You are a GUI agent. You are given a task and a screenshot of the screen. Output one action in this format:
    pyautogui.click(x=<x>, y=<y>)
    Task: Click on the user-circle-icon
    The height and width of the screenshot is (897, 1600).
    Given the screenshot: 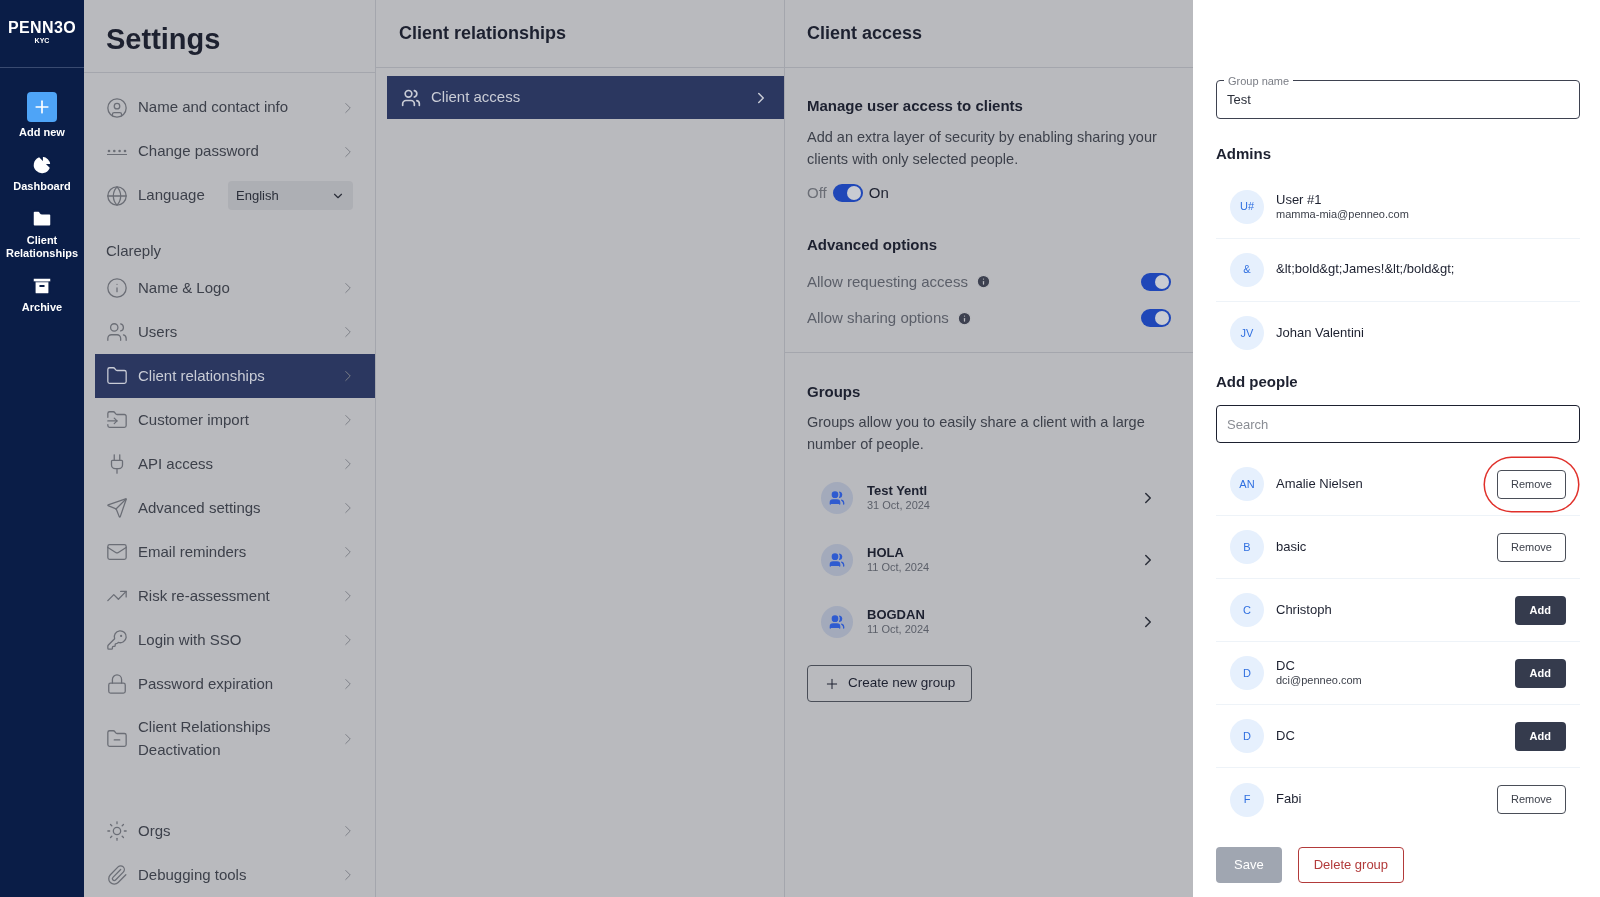 What is the action you would take?
    pyautogui.click(x=117, y=107)
    